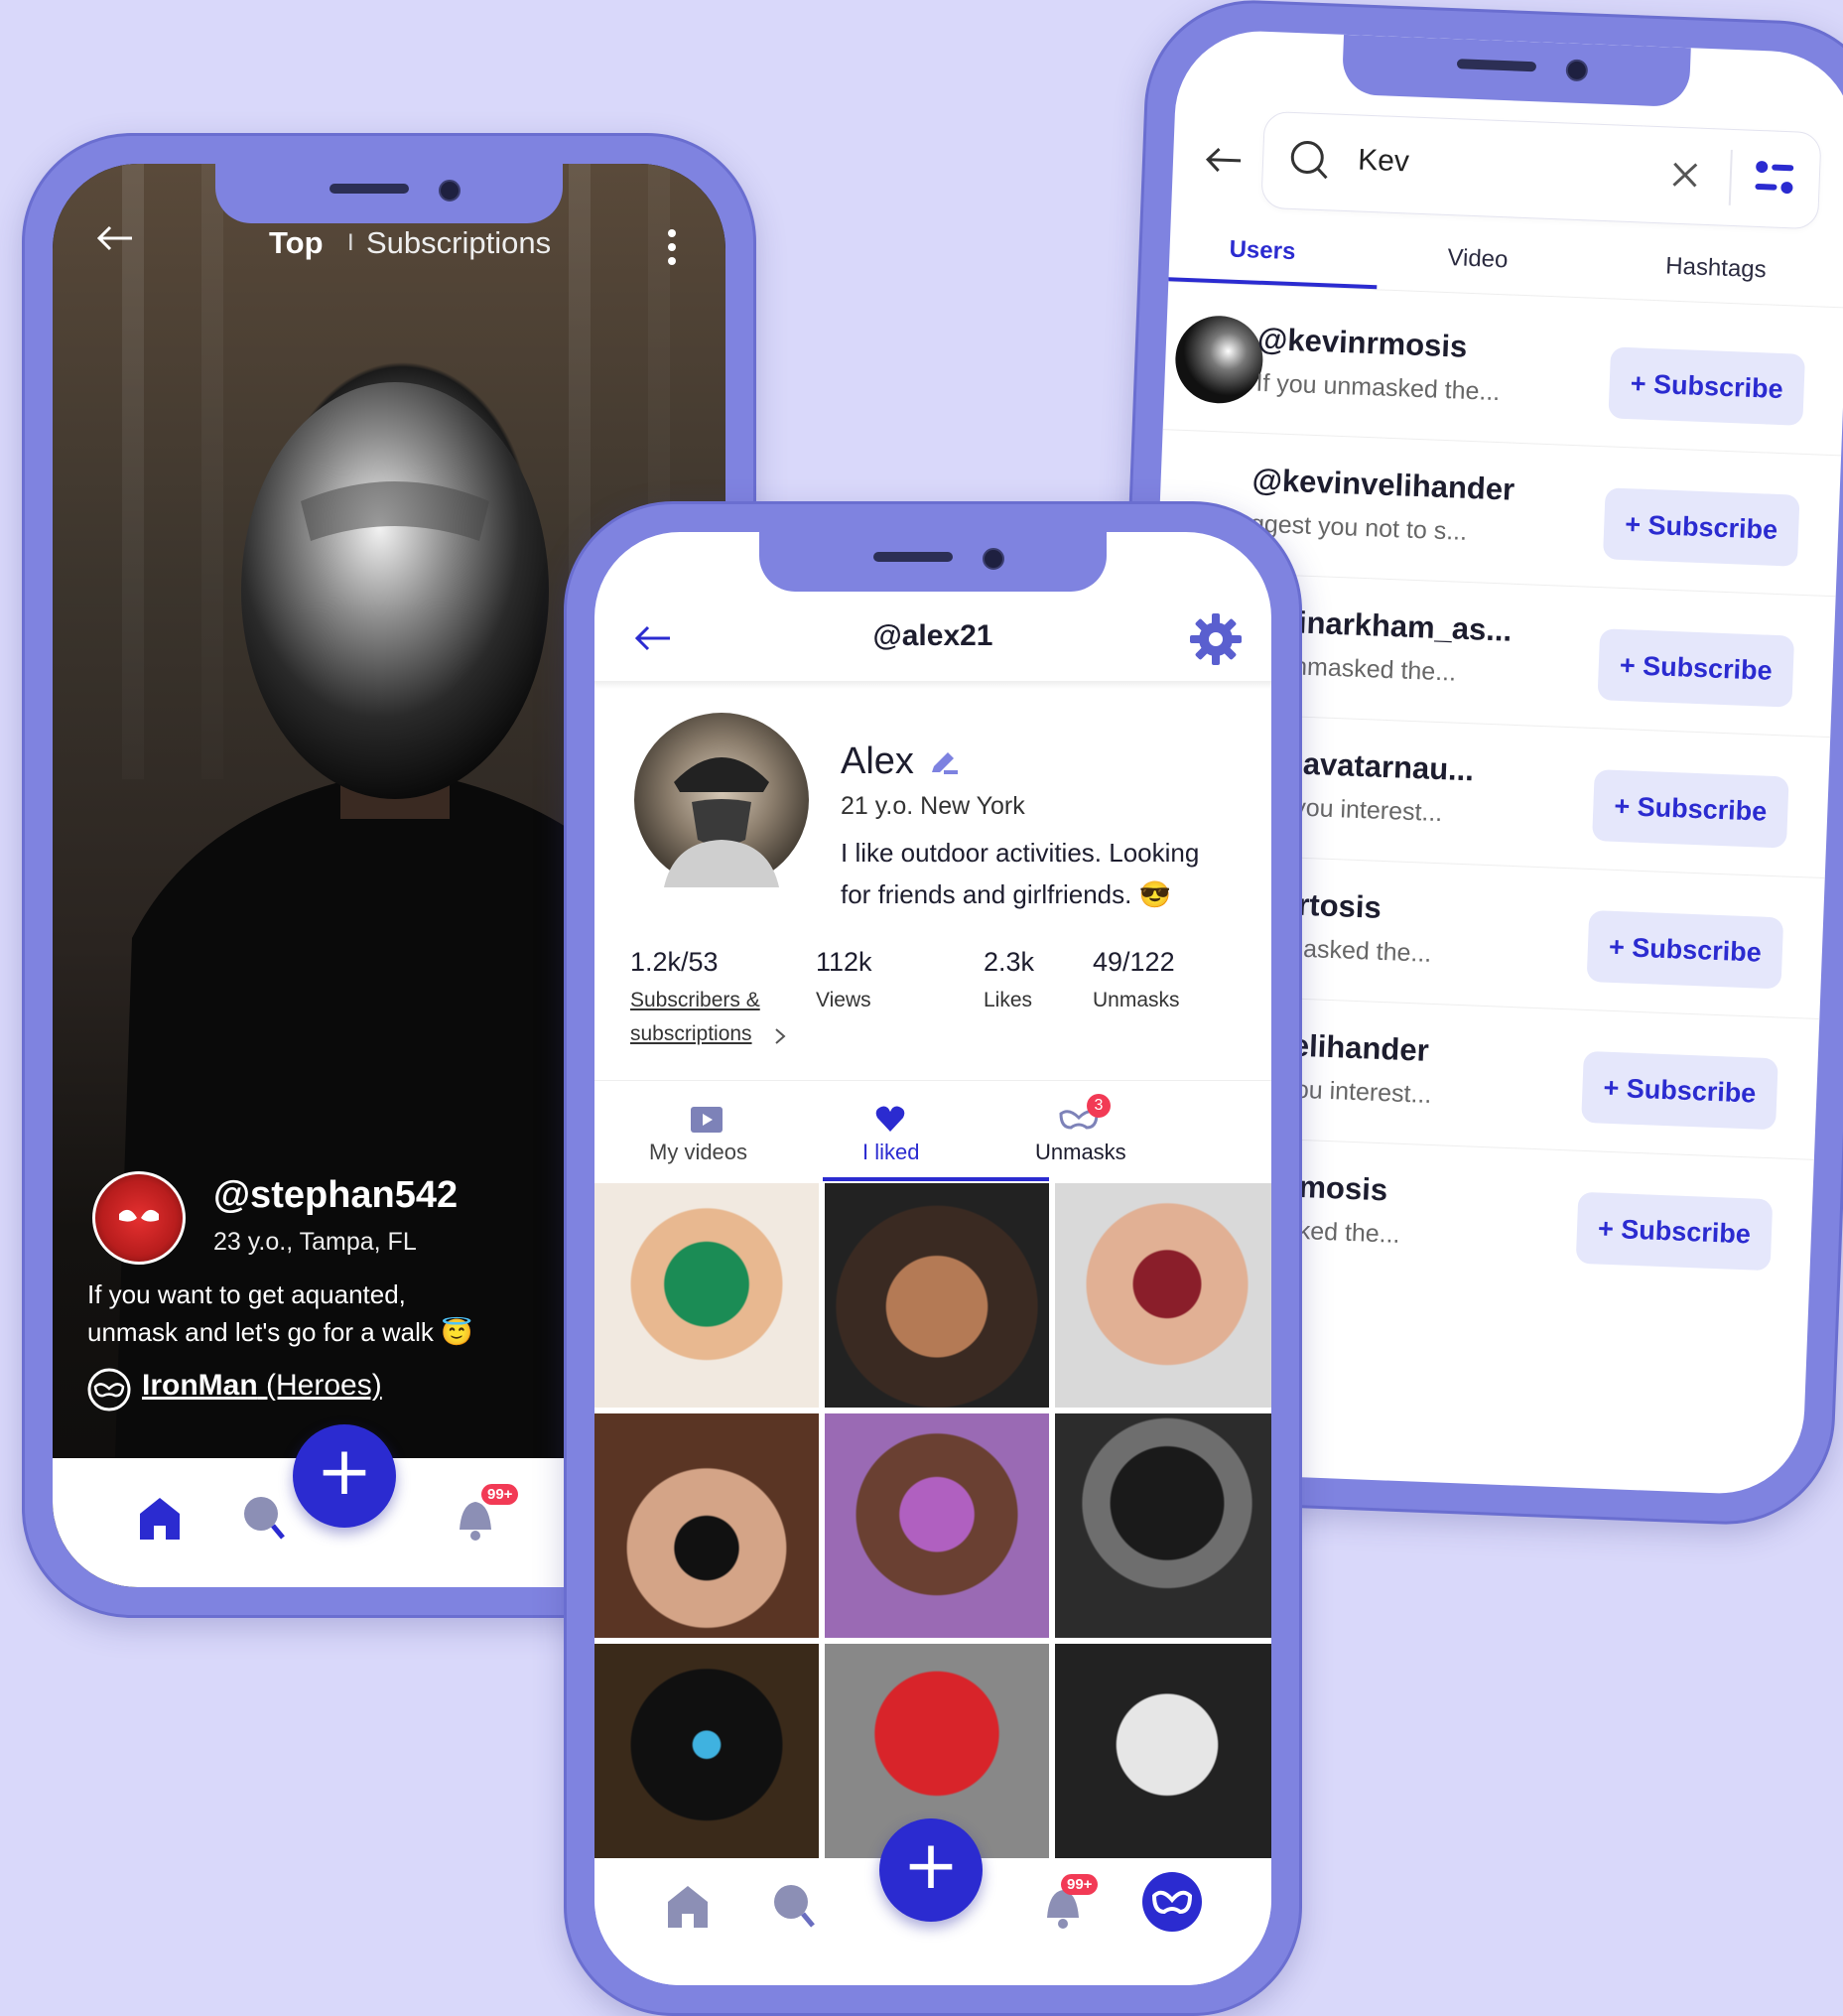  Describe the element at coordinates (844, 962) in the screenshot. I see `stat-views-value: 112k` at that location.